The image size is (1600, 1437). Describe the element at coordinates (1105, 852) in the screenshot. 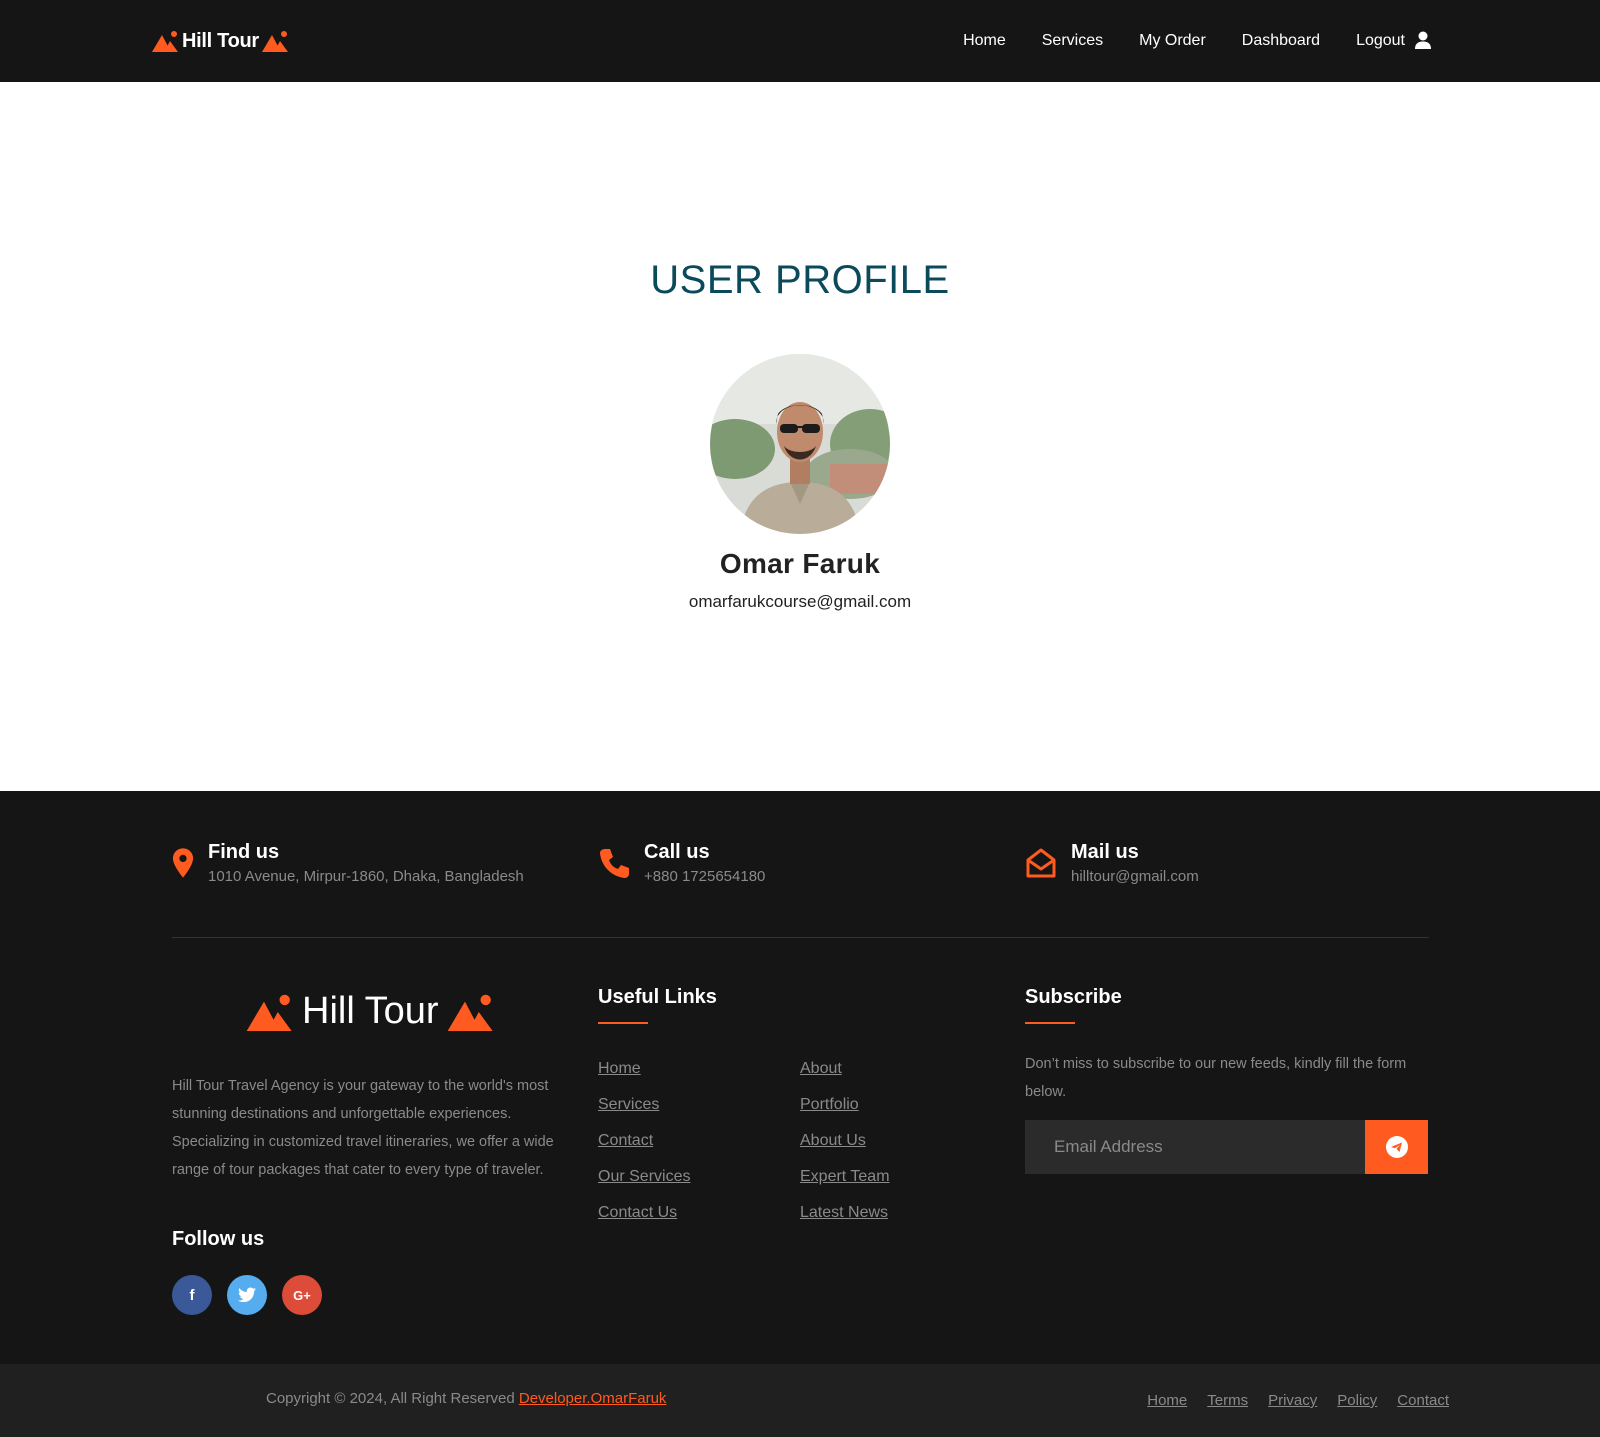

I see `contact-mail-title: Mail us` at that location.